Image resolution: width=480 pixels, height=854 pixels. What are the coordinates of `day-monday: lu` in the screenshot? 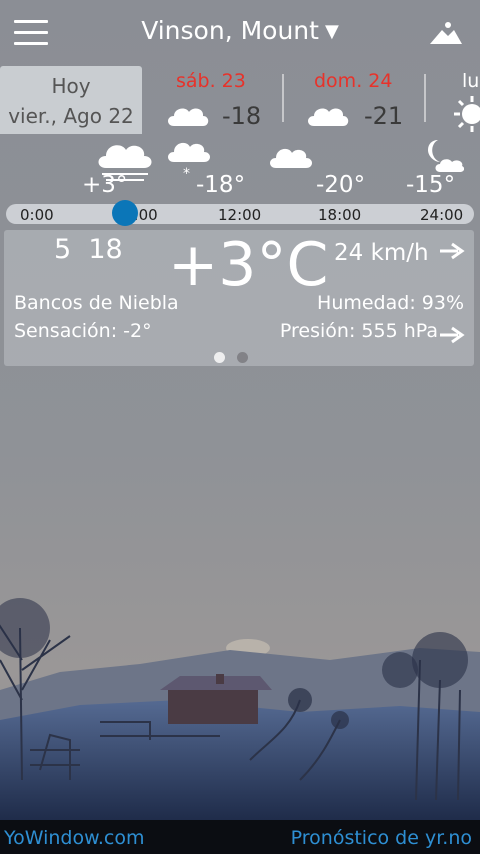 It's located at (453, 100).